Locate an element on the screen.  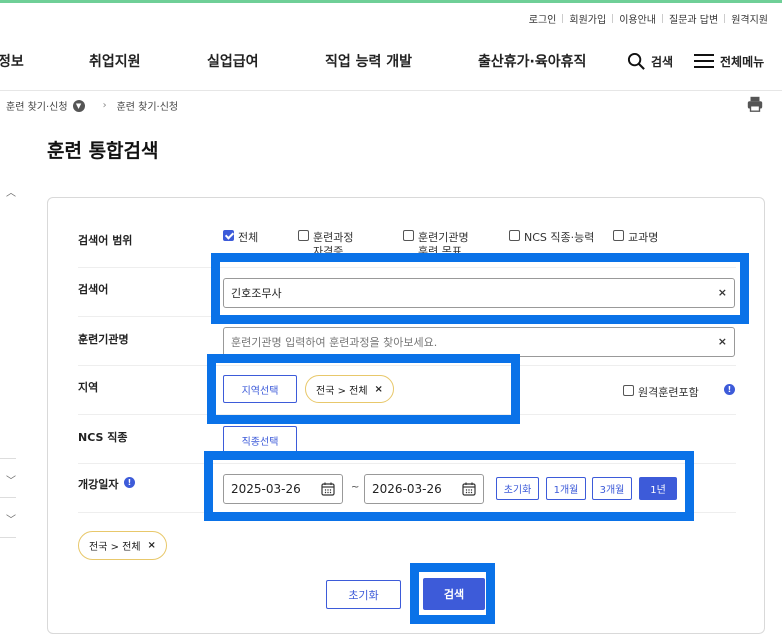
menu-vocational-training: 직업 능력 개발 is located at coordinates (368, 61).